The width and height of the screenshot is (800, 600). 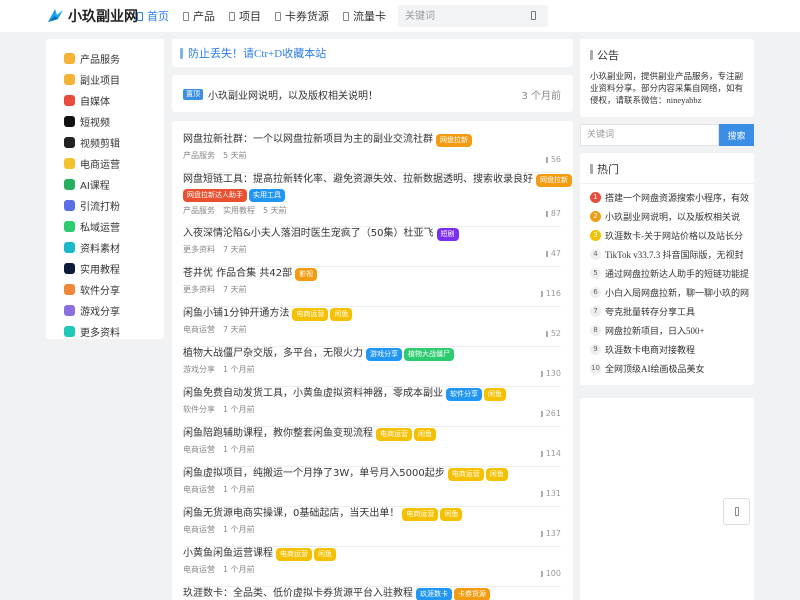 What do you see at coordinates (384, 354) in the screenshot?
I see `post-tag: 游戏分享` at bounding box center [384, 354].